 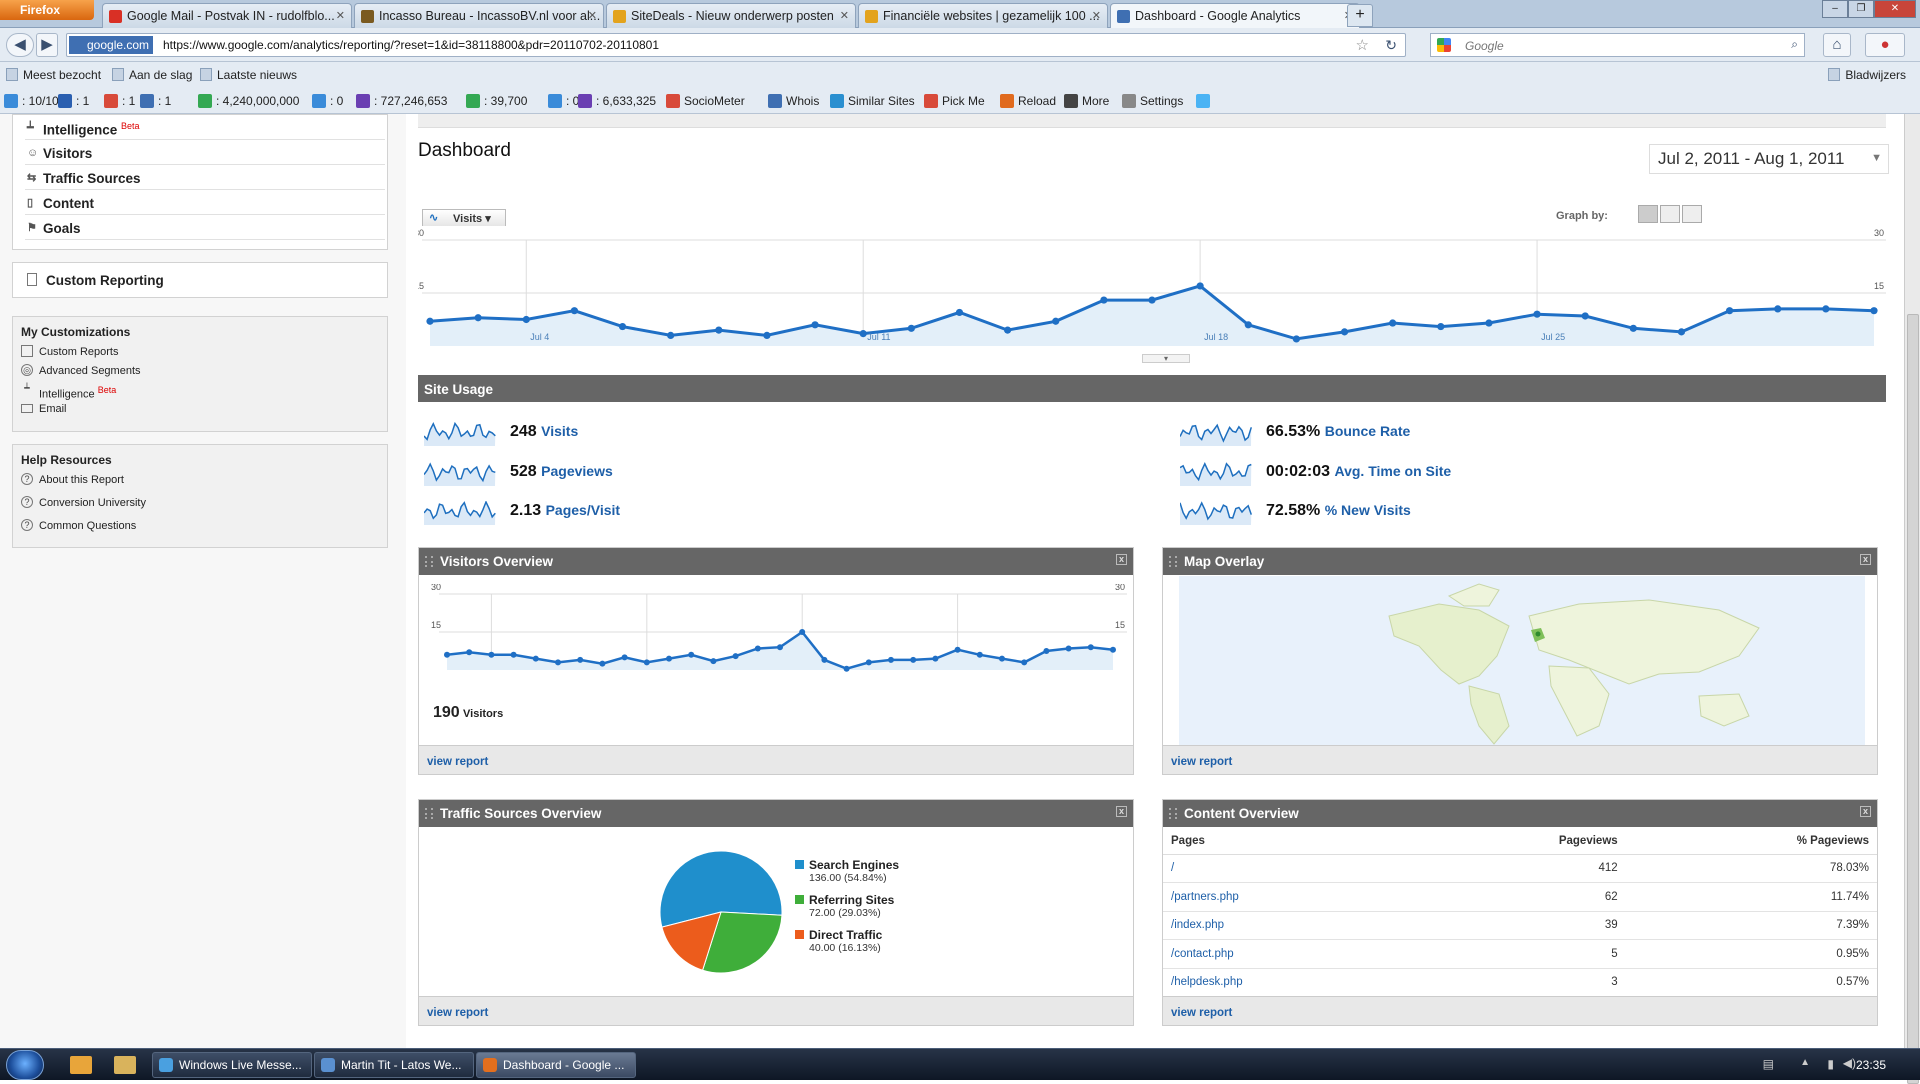 What do you see at coordinates (1670, 214) in the screenshot?
I see `graph-by-week-button` at bounding box center [1670, 214].